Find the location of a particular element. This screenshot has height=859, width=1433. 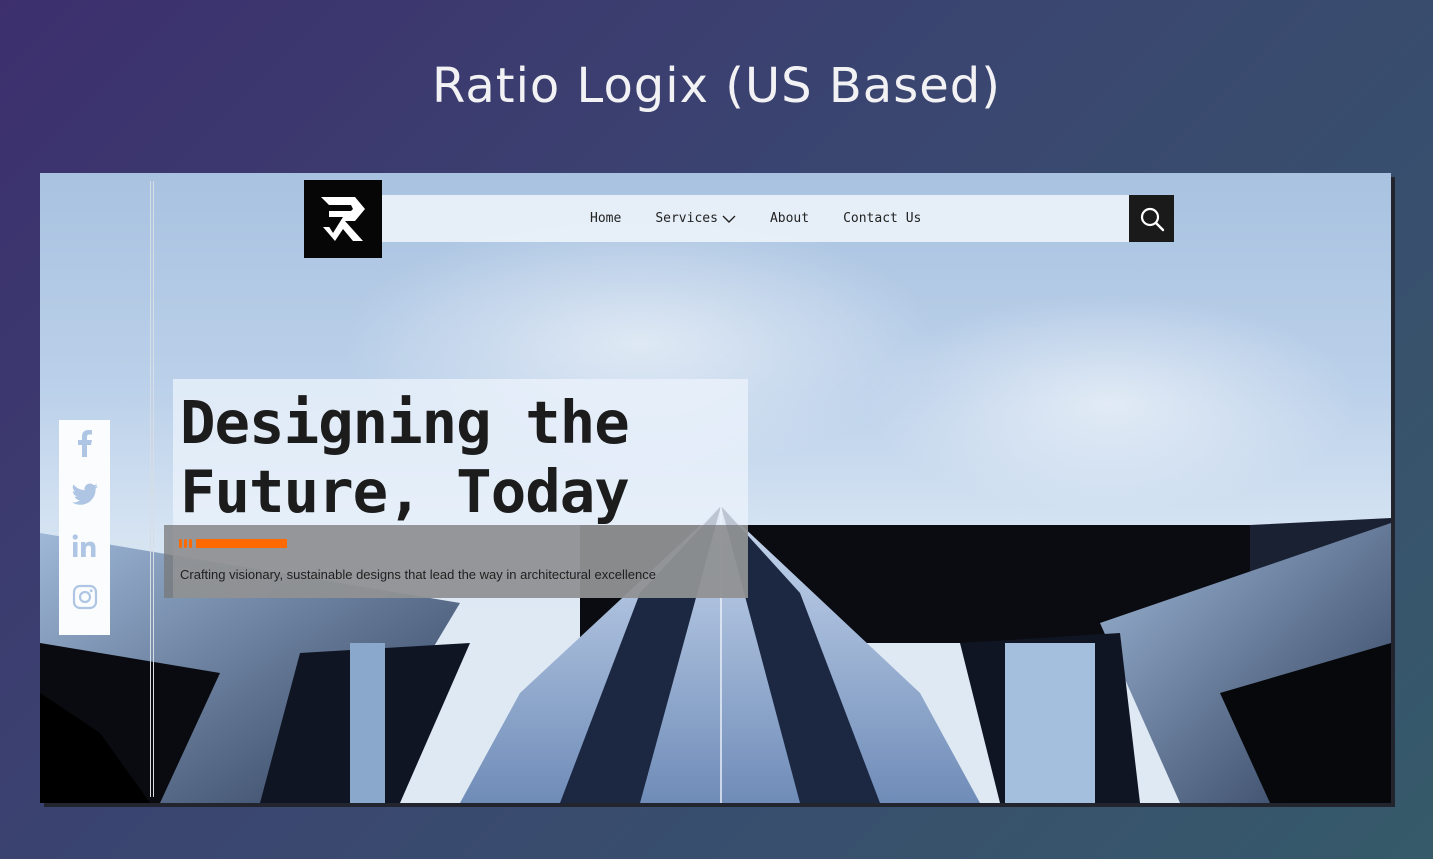

site-logo is located at coordinates (343, 219).